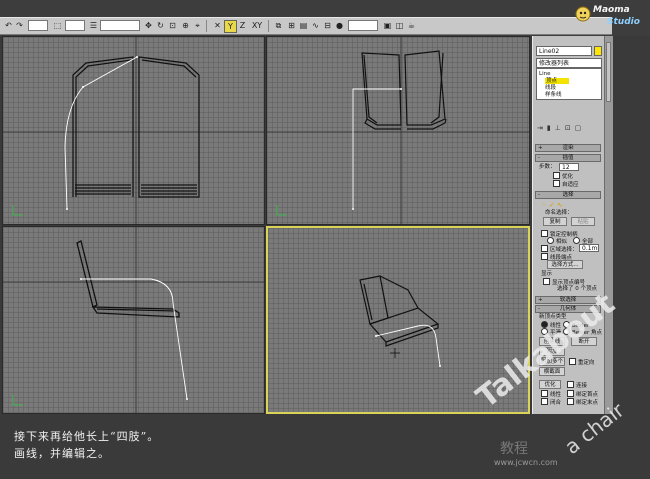  What do you see at coordinates (411, 25) in the screenshot?
I see `quick-render-icon: ☕` at bounding box center [411, 25].